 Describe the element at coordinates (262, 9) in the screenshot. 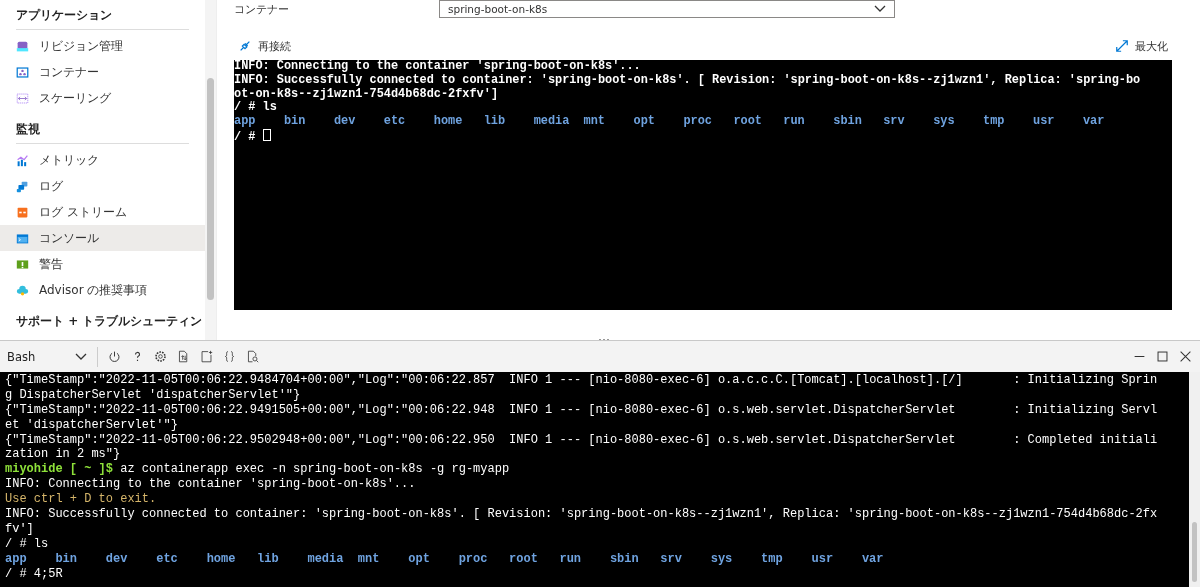

I see `field-label: コンテナー` at that location.